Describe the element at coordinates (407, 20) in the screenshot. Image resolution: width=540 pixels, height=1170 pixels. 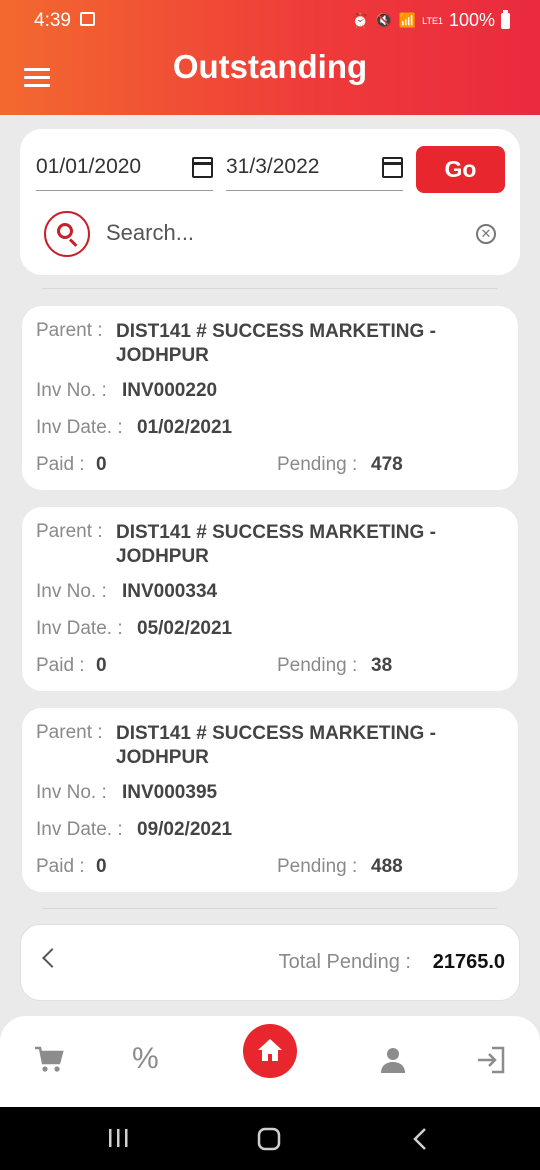
I see `wifi-icon: 📶` at that location.